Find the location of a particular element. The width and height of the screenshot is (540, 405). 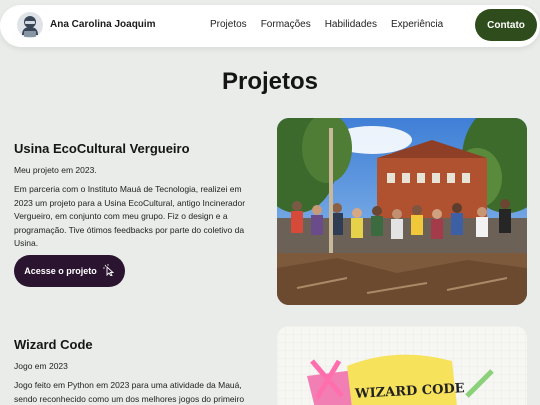

contact-button: Contato is located at coordinates (506, 25).